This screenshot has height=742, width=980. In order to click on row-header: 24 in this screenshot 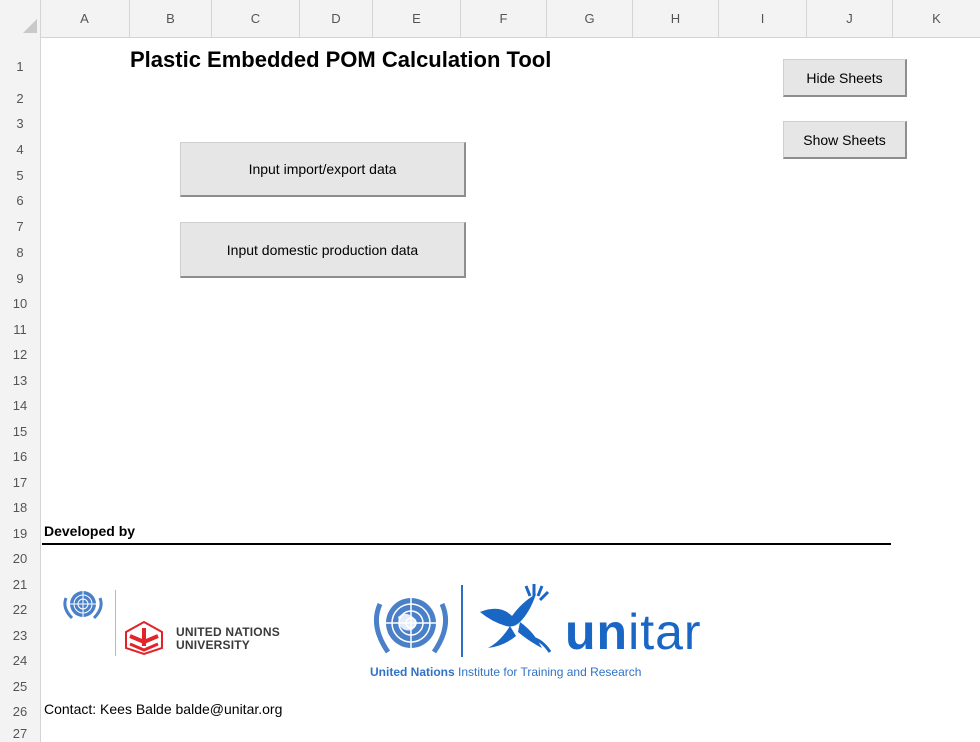, I will do `click(20, 660)`.